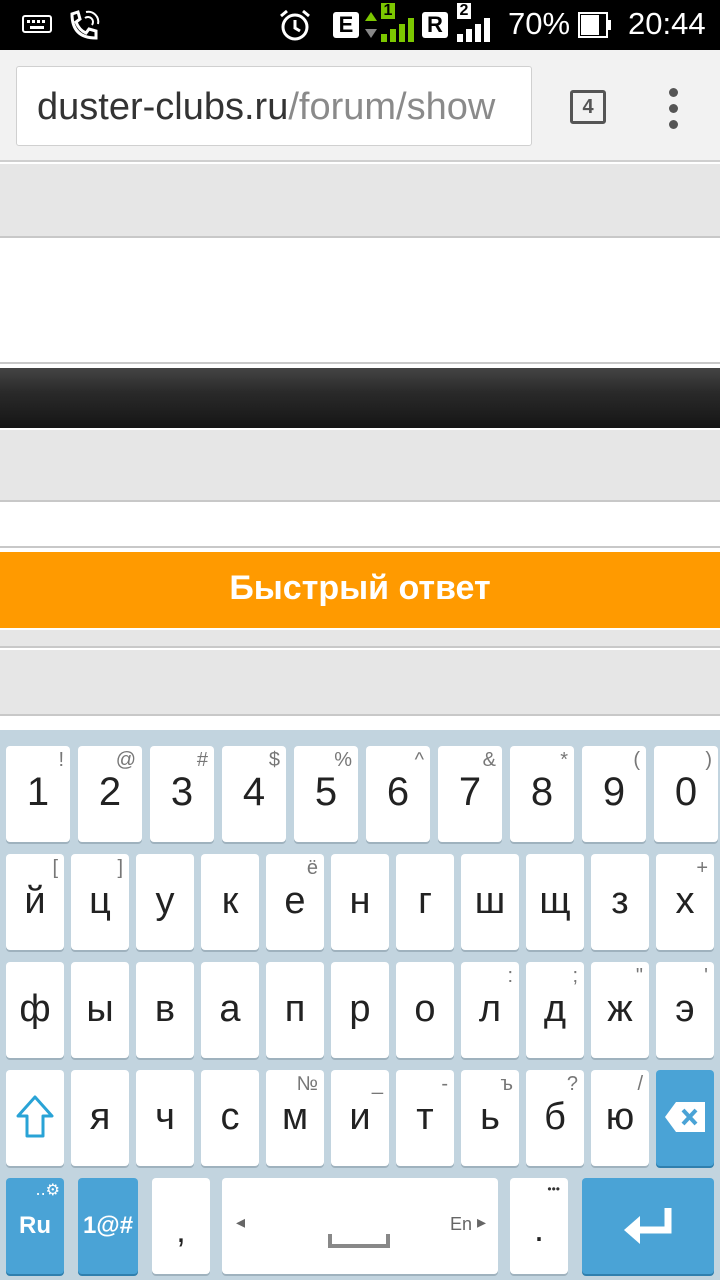  I want to click on key-ь: ьъ, so click(490, 1118).